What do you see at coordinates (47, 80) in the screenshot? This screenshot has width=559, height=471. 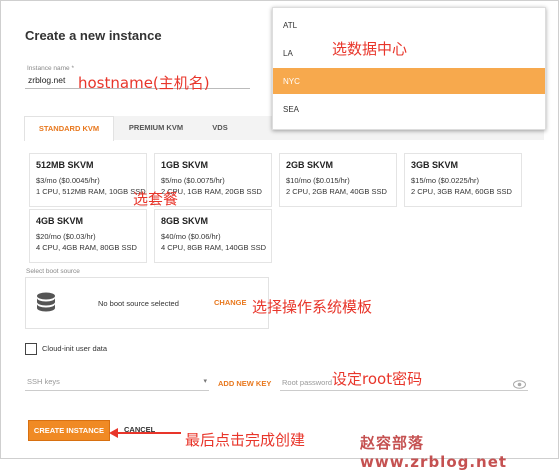 I see `hostname-value: zrblog.net` at bounding box center [47, 80].